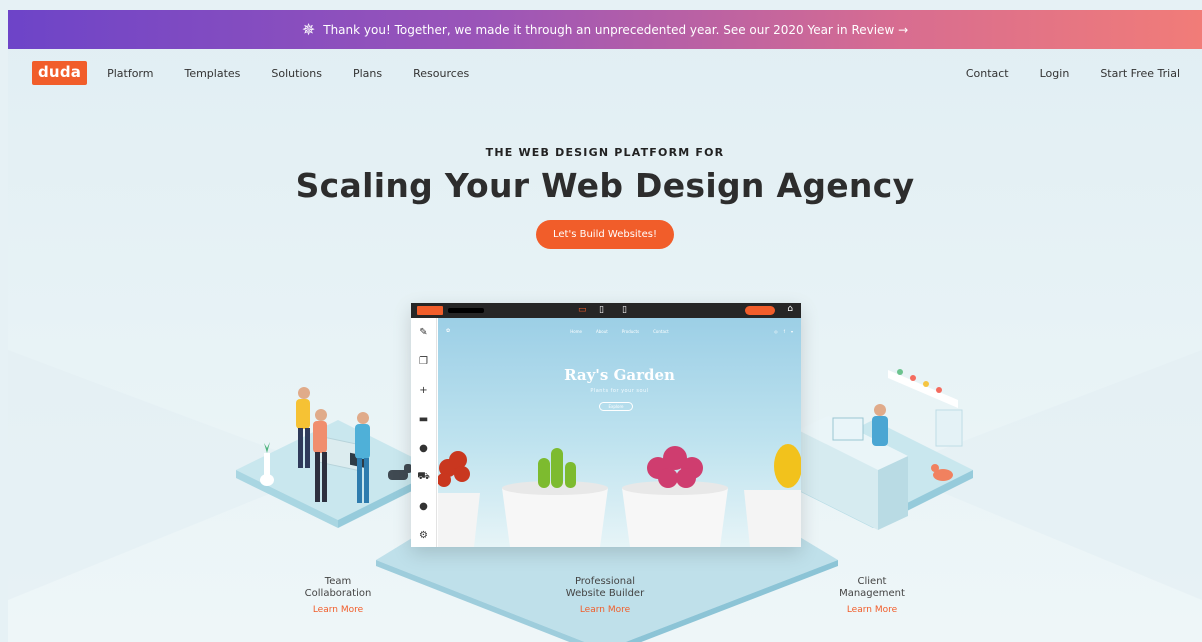  Describe the element at coordinates (605, 581) in the screenshot. I see `feature-title-line1: Professional` at that location.